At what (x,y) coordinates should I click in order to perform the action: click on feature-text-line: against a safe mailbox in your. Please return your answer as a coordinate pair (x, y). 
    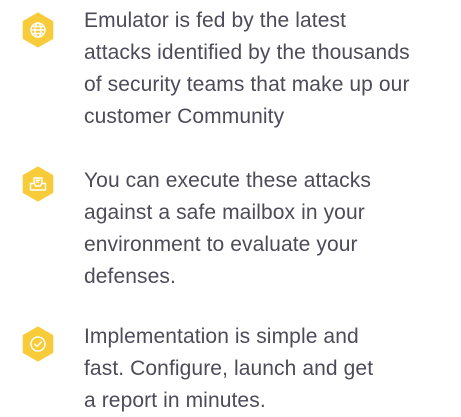
    Looking at the image, I should click on (224, 212).